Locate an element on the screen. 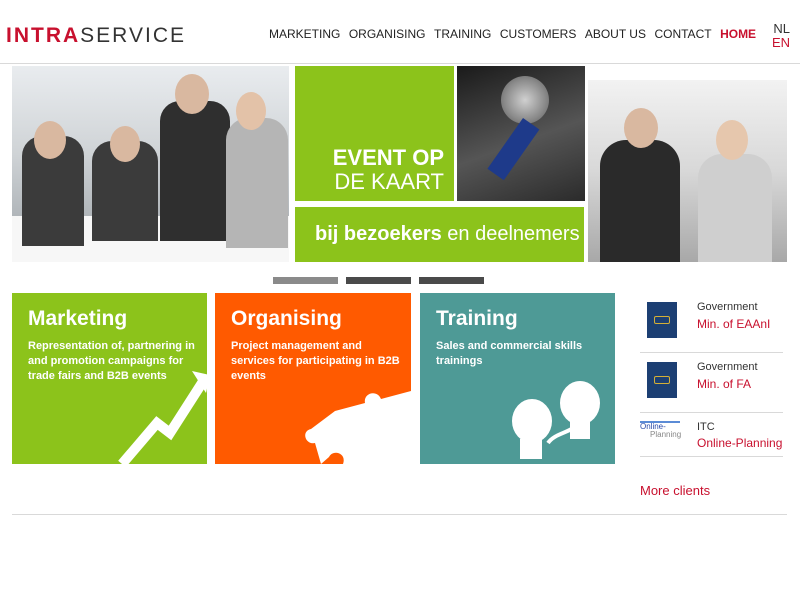 Image resolution: width=800 pixels, height=600 pixels. nav-marketing: MARKETING is located at coordinates (304, 34).